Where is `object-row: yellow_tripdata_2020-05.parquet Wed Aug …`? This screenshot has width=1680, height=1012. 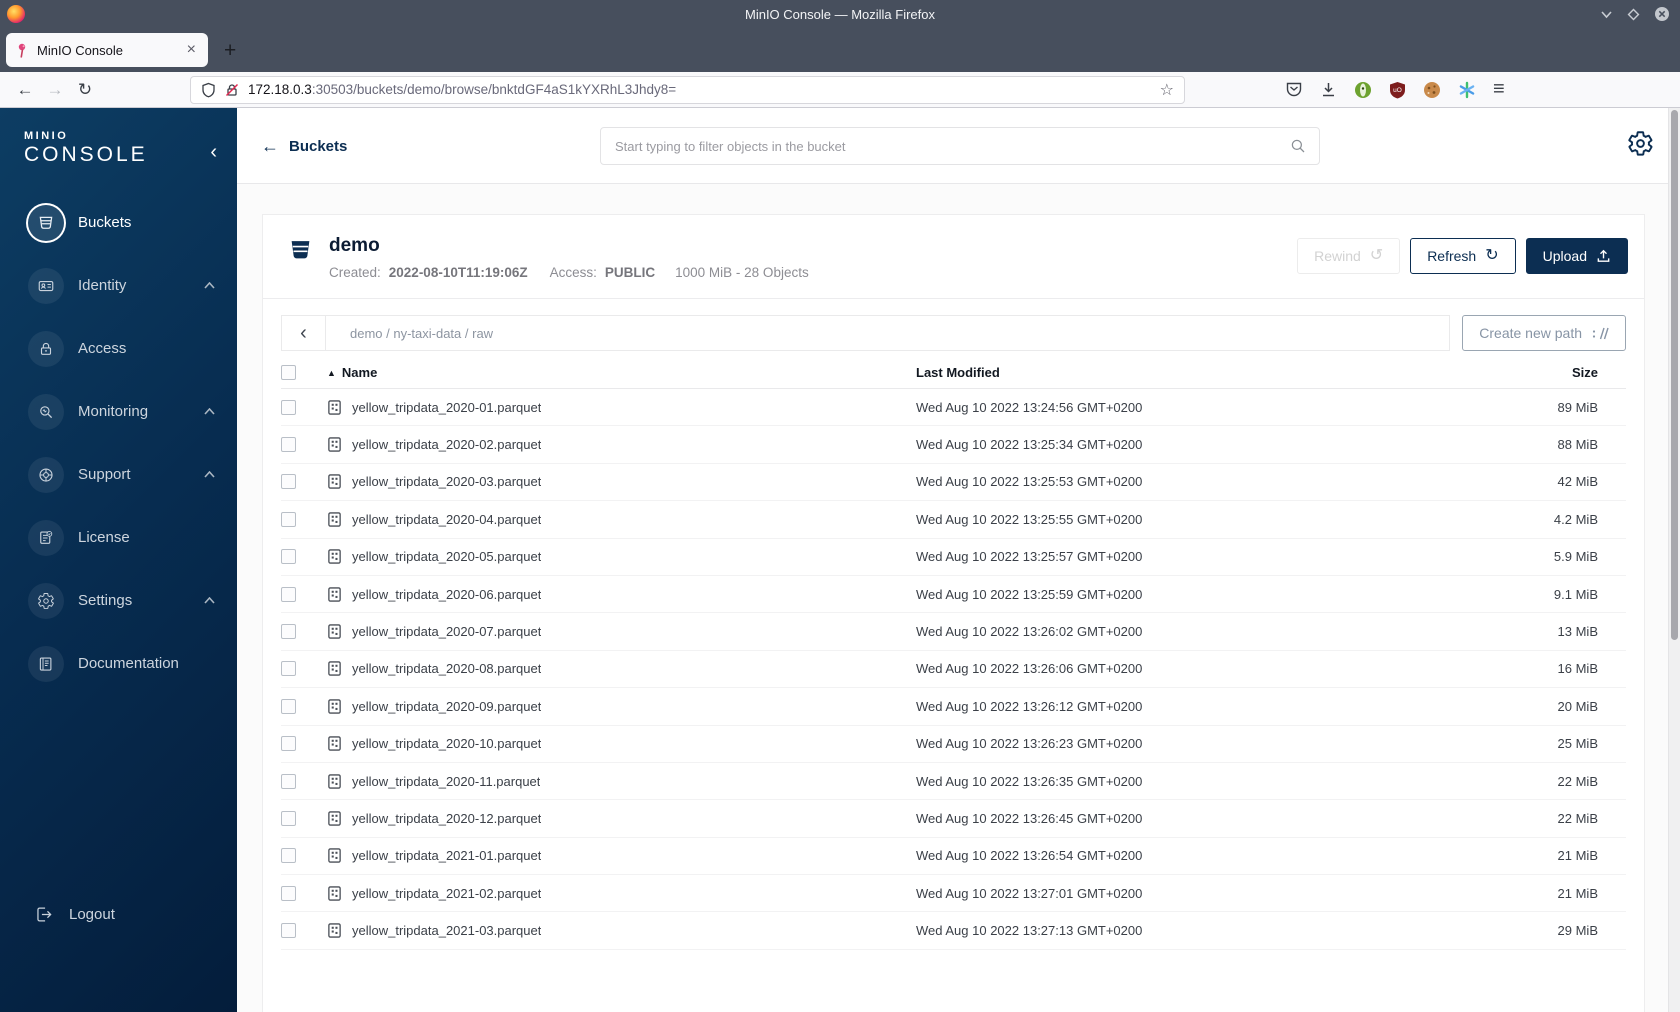 object-row: yellow_tripdata_2020-05.parquet Wed Aug … is located at coordinates (953, 557).